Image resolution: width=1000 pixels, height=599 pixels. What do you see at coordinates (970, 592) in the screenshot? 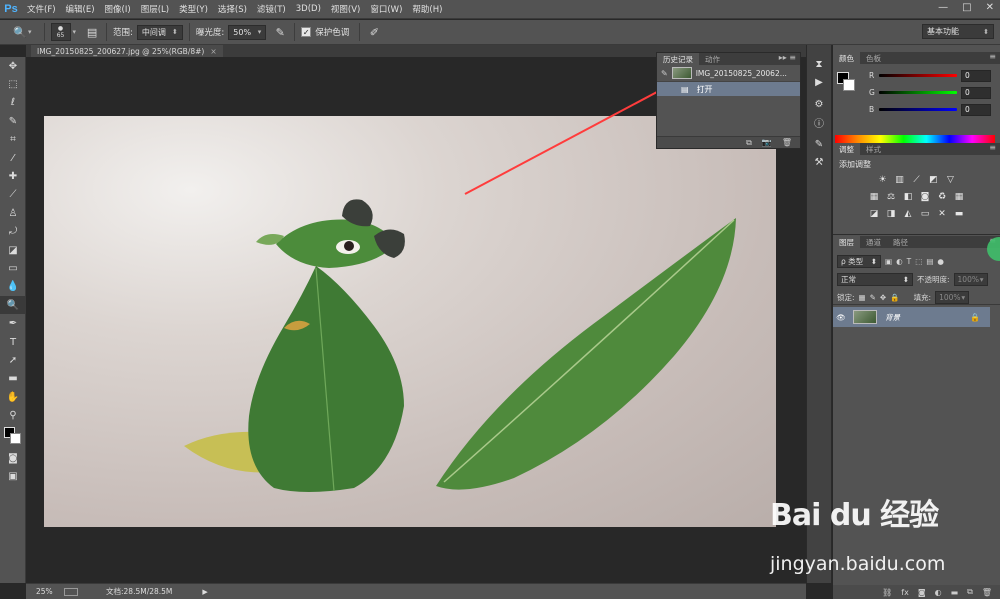
I see `new-layer-icon: ⧉` at bounding box center [970, 592].